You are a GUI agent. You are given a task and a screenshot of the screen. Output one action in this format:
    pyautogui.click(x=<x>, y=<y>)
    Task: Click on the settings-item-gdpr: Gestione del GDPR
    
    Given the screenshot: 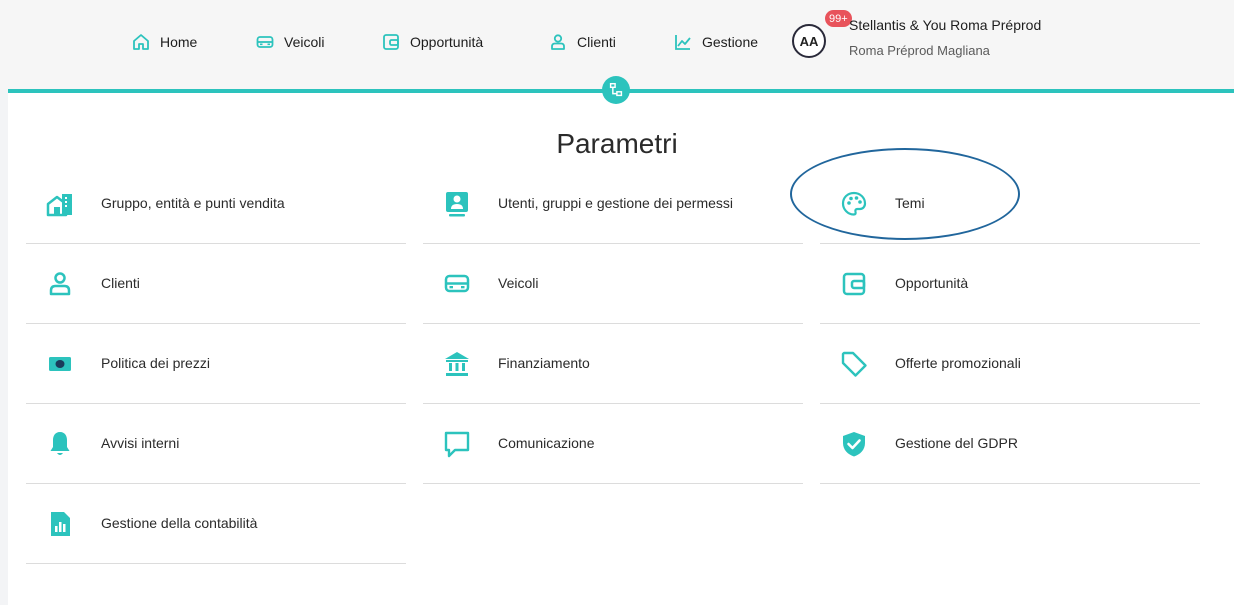 What is the action you would take?
    pyautogui.click(x=1010, y=444)
    